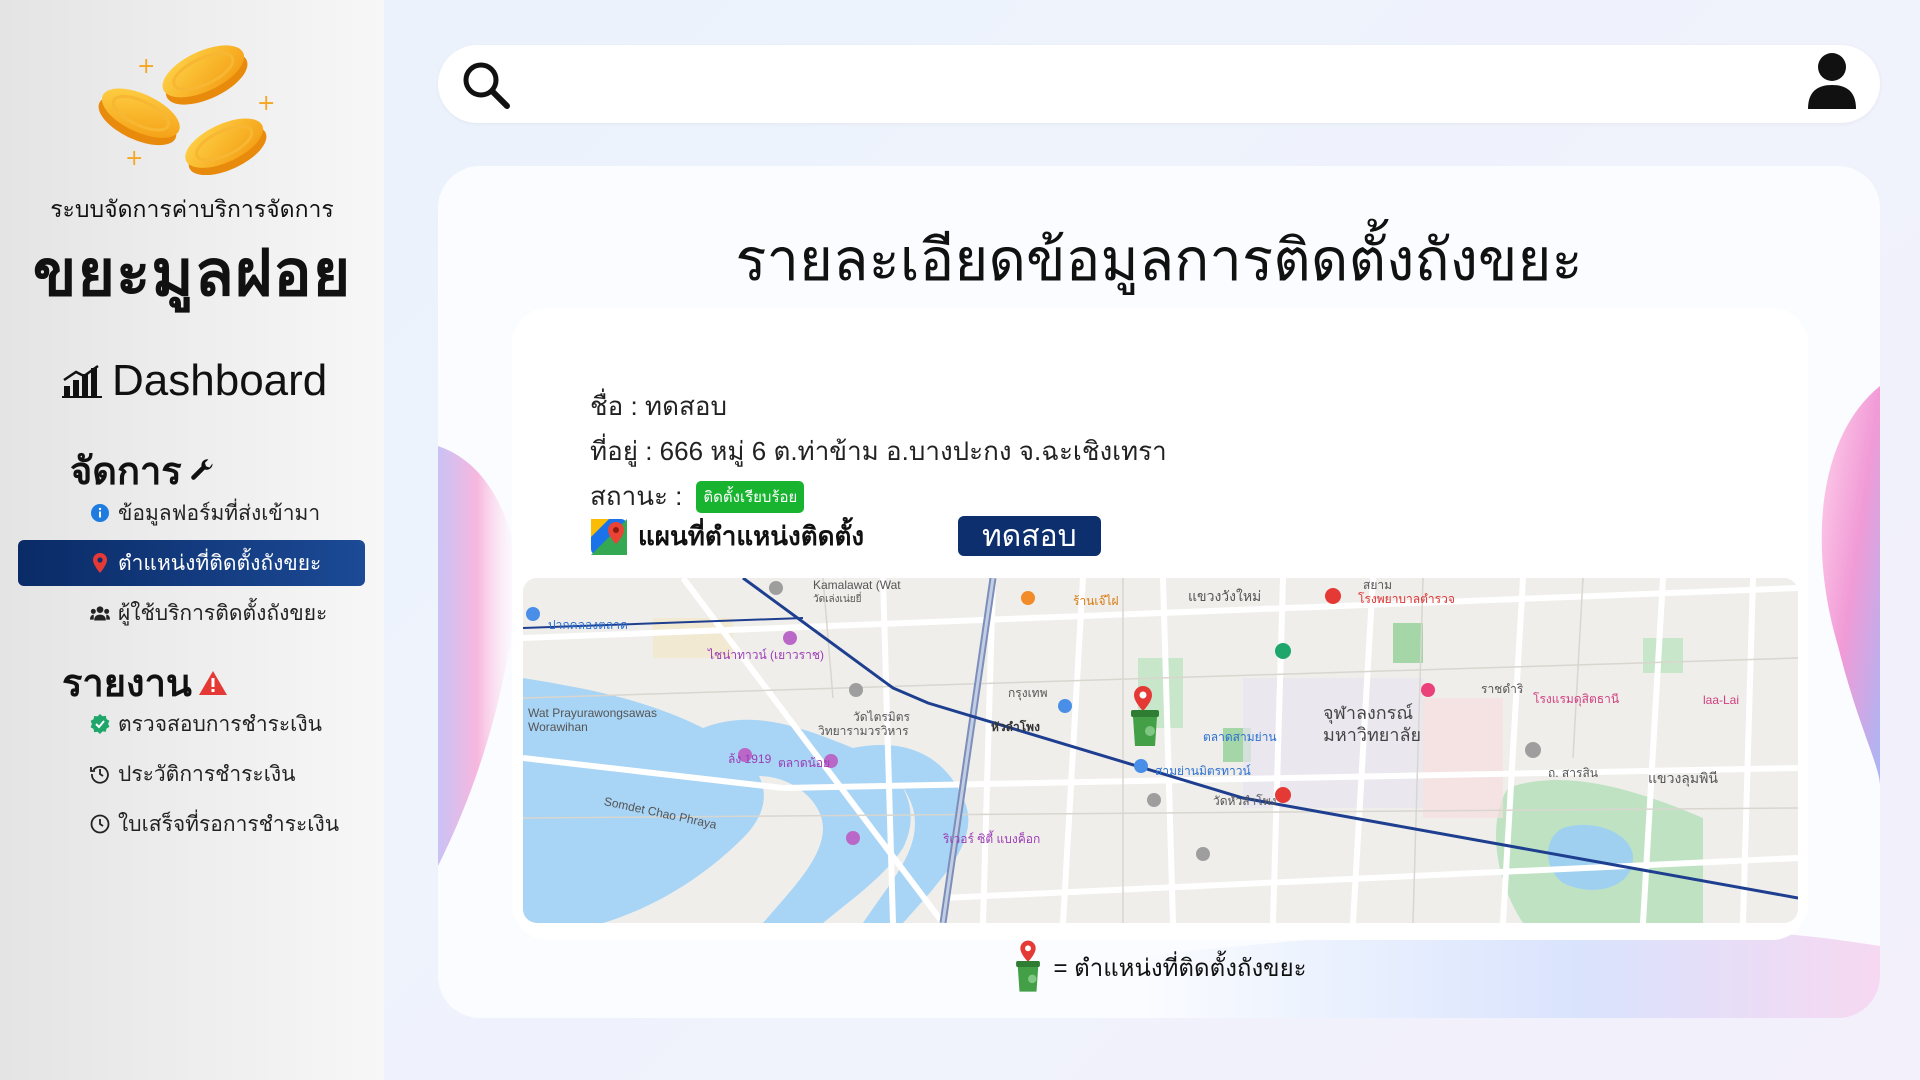 The height and width of the screenshot is (1080, 1920). What do you see at coordinates (100, 563) in the screenshot?
I see `location-pin-icon` at bounding box center [100, 563].